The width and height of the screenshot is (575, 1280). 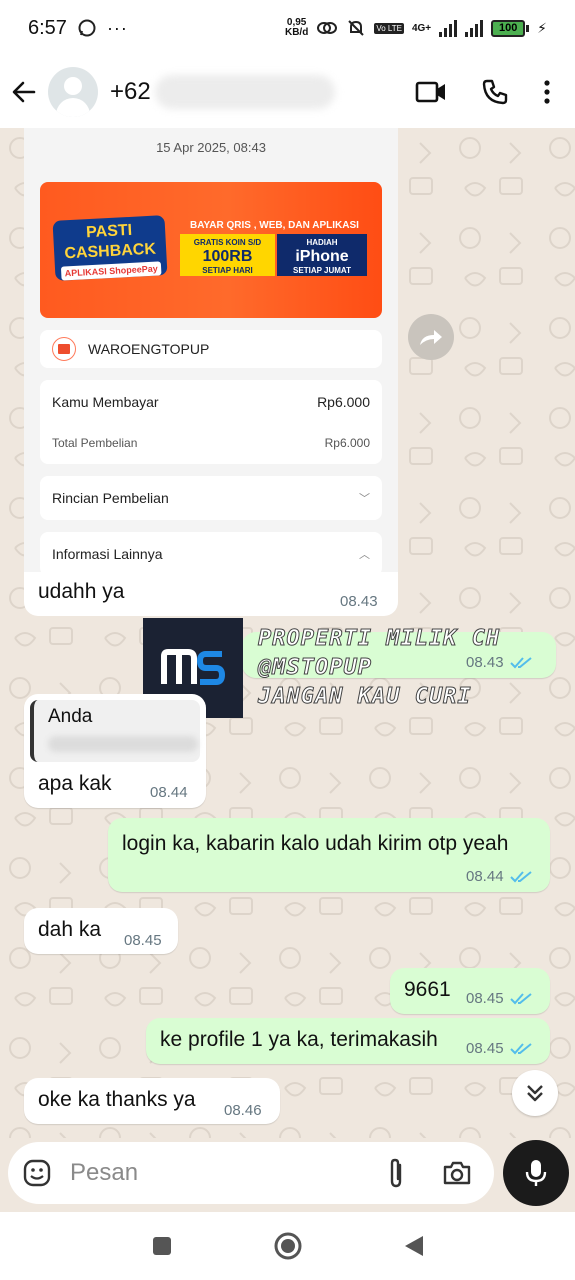 What do you see at coordinates (359, 601) in the screenshot?
I see `message-time: 08.43` at bounding box center [359, 601].